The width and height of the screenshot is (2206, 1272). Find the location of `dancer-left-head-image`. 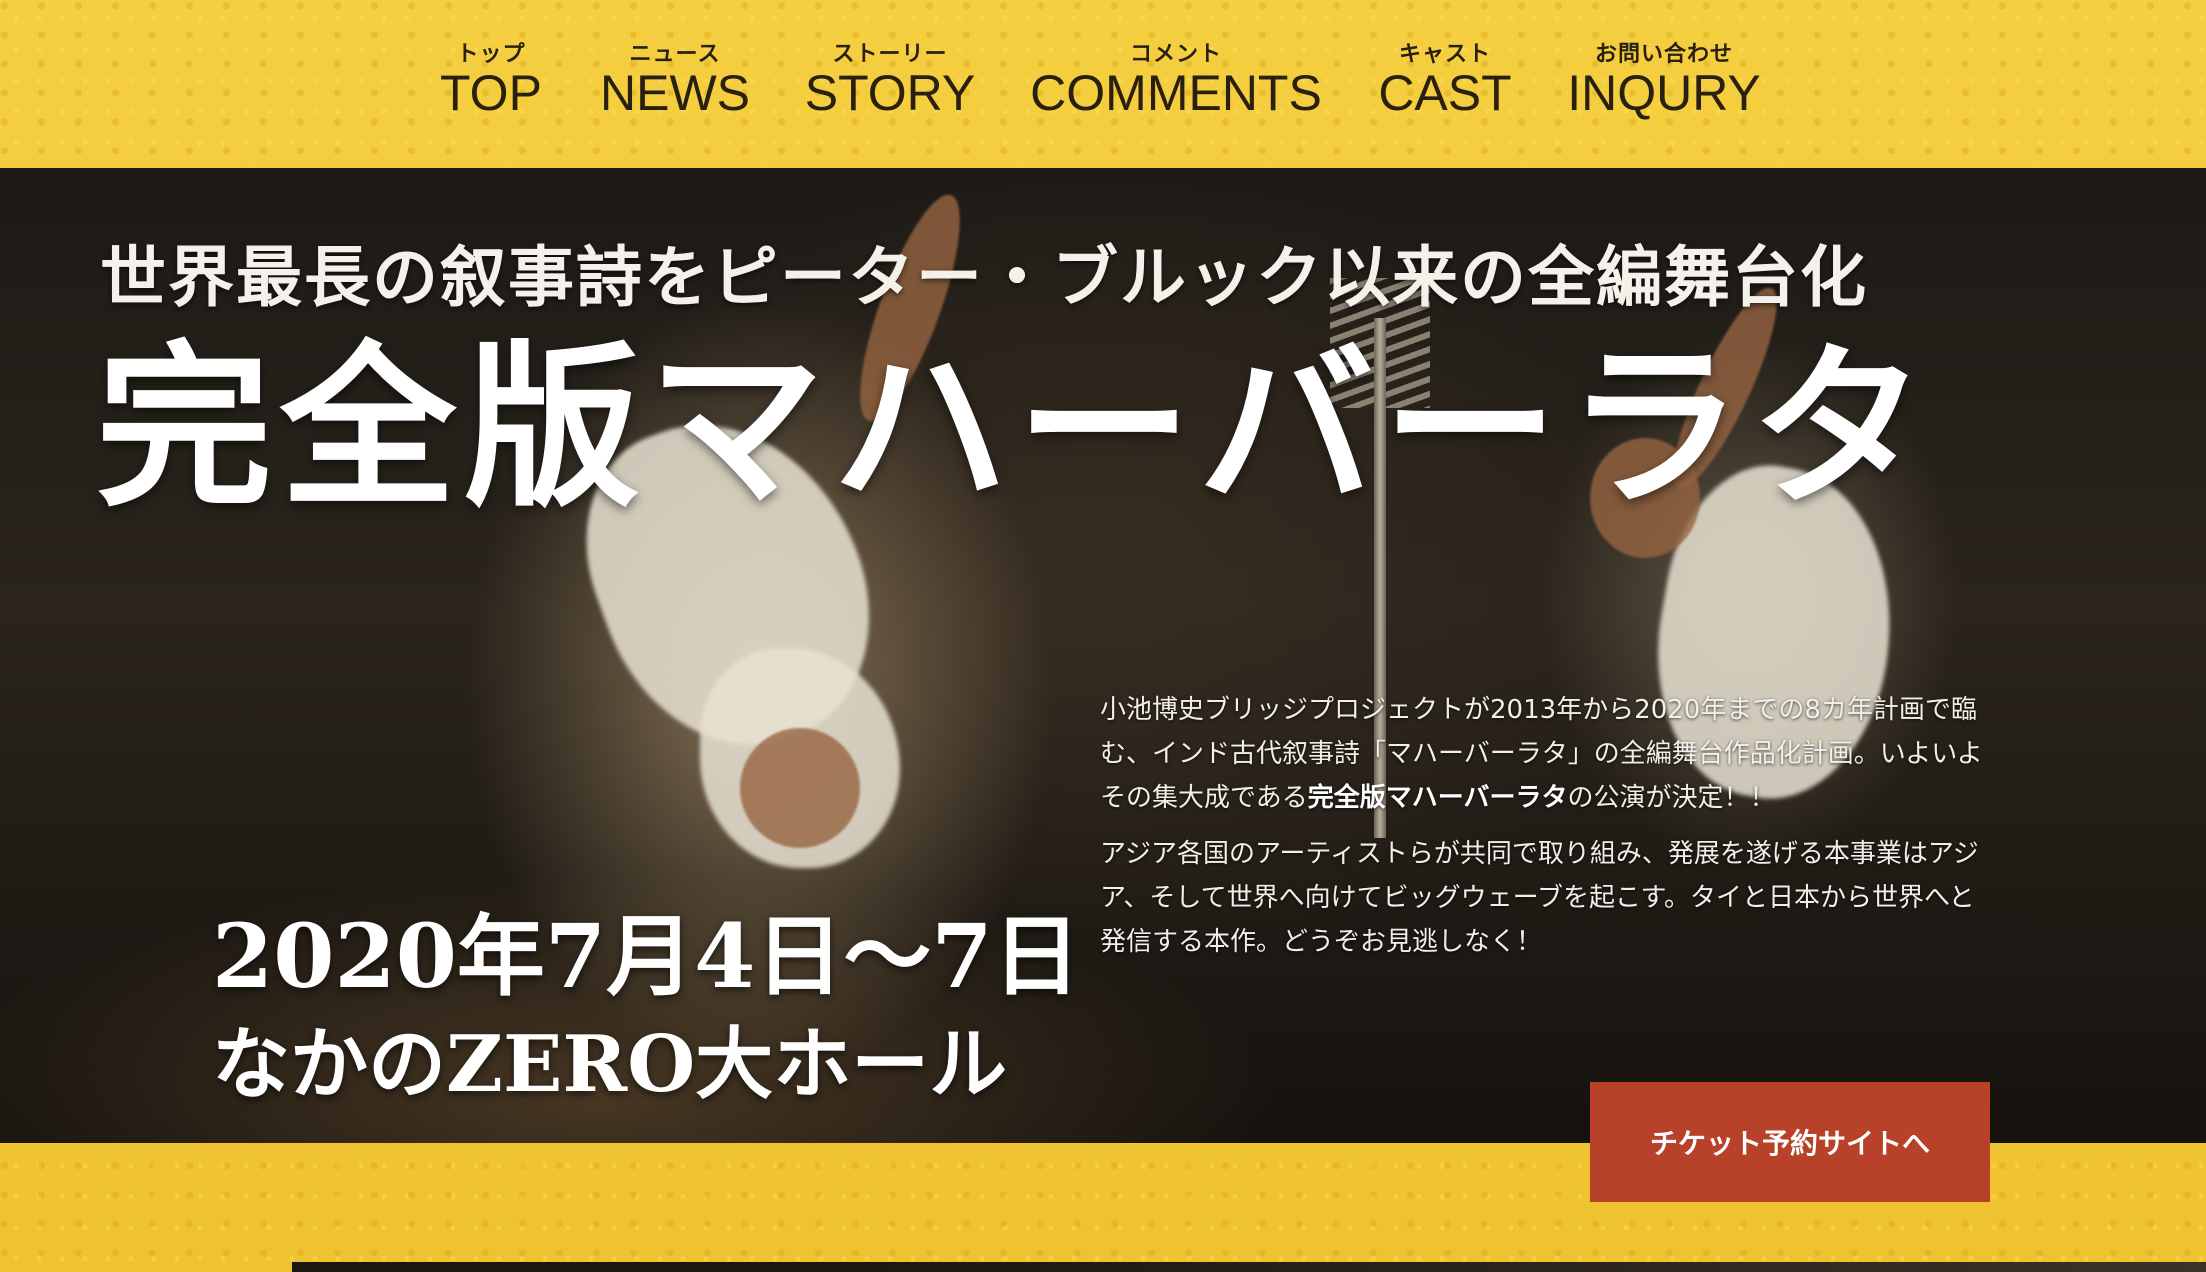

dancer-left-head-image is located at coordinates (800, 788).